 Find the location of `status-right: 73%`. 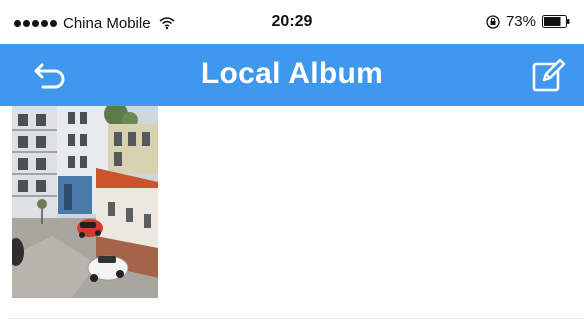

status-right: 73% is located at coordinates (528, 21).